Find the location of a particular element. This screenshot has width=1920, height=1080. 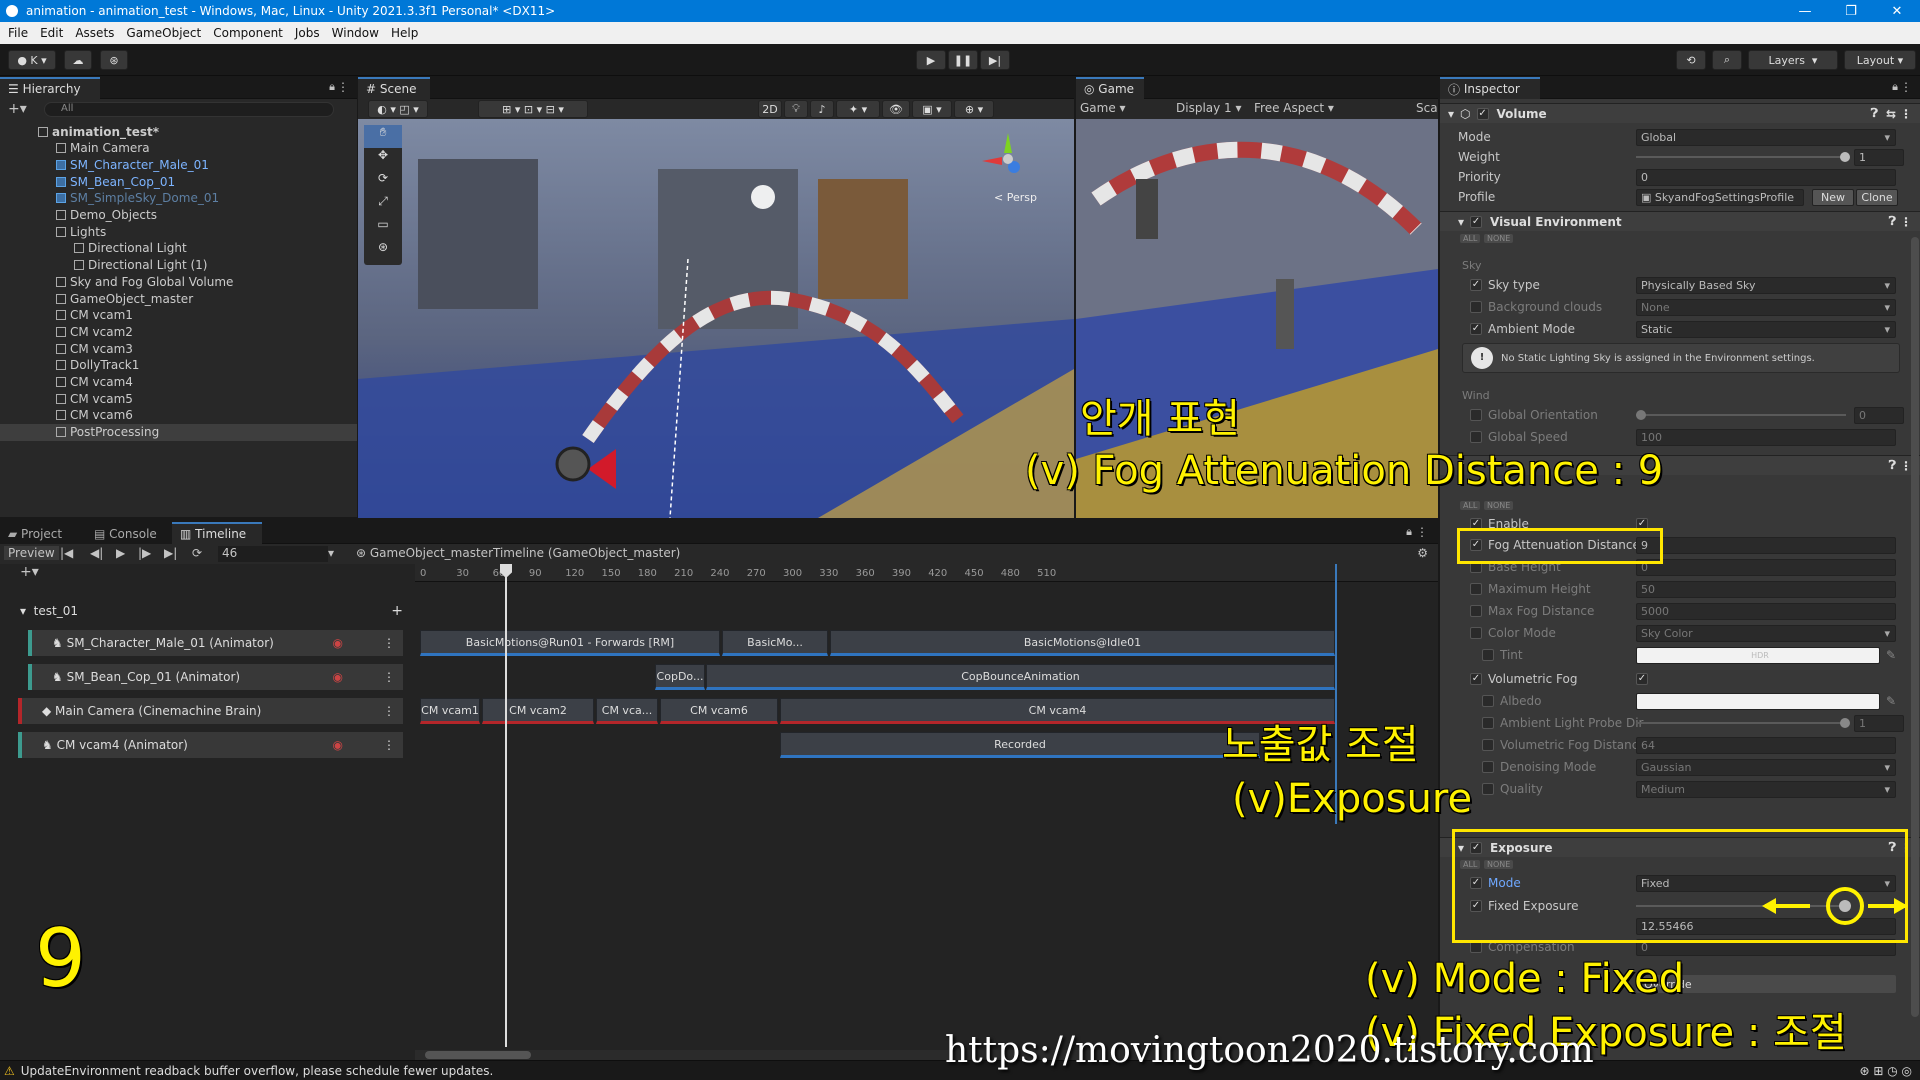

persp-label: < Persp is located at coordinates (1015, 197).